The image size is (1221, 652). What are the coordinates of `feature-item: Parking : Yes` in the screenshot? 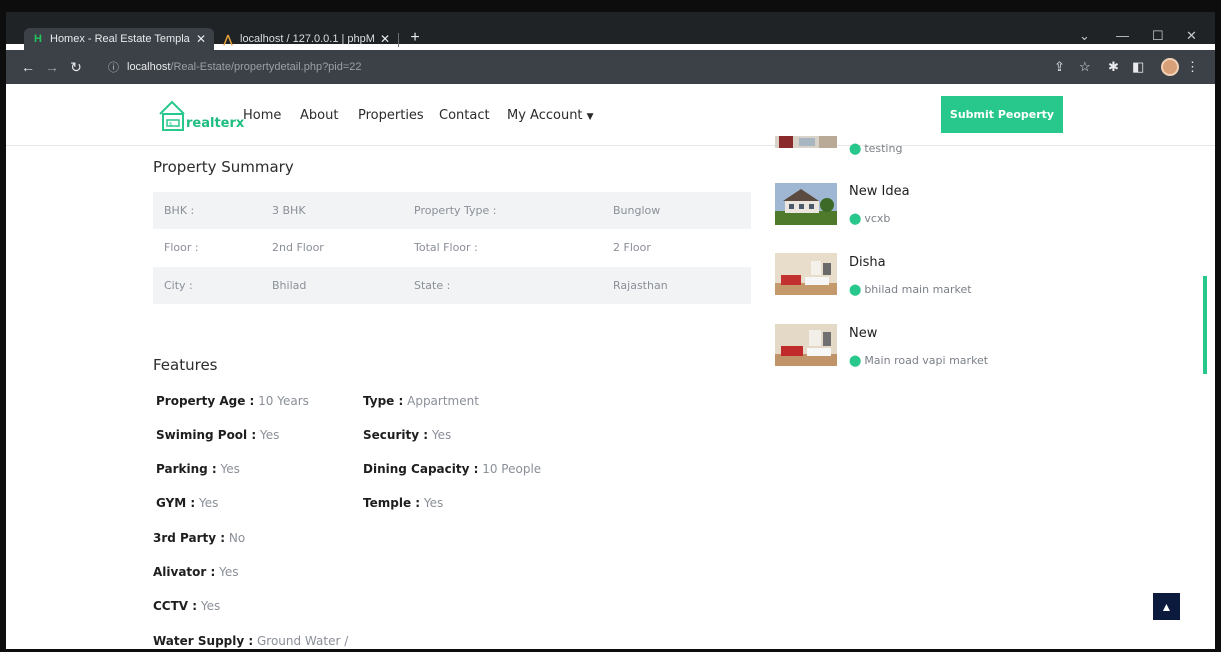 It's located at (198, 469).